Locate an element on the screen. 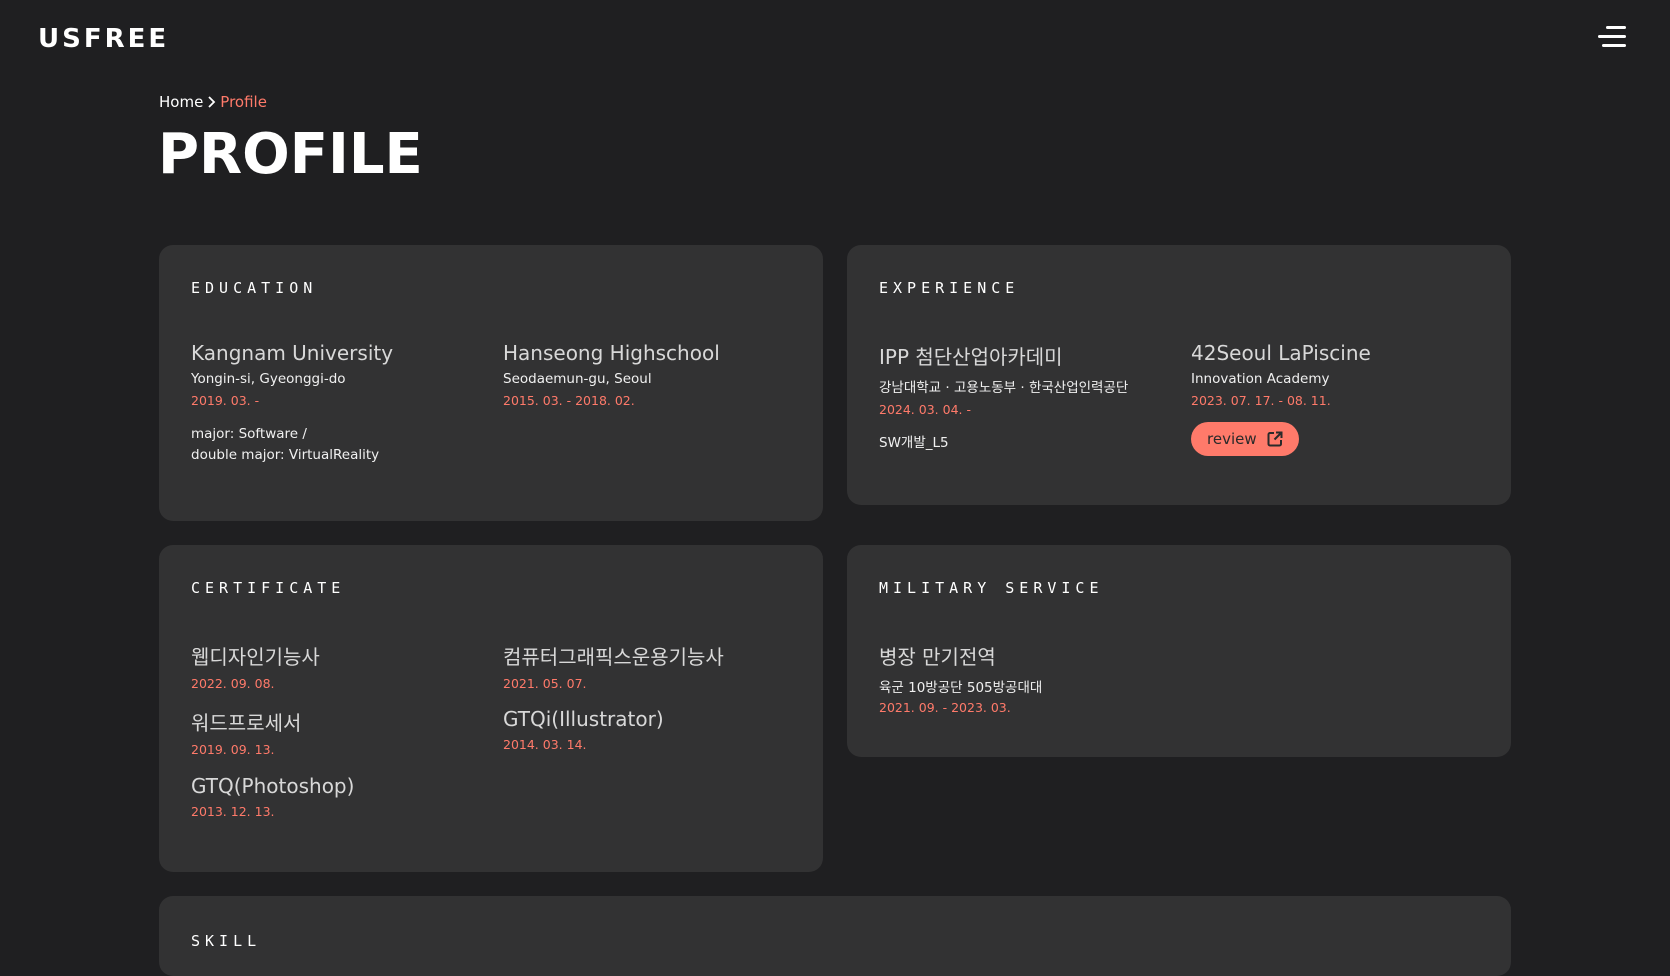  experience-title: EXPERIENCE is located at coordinates (949, 288).